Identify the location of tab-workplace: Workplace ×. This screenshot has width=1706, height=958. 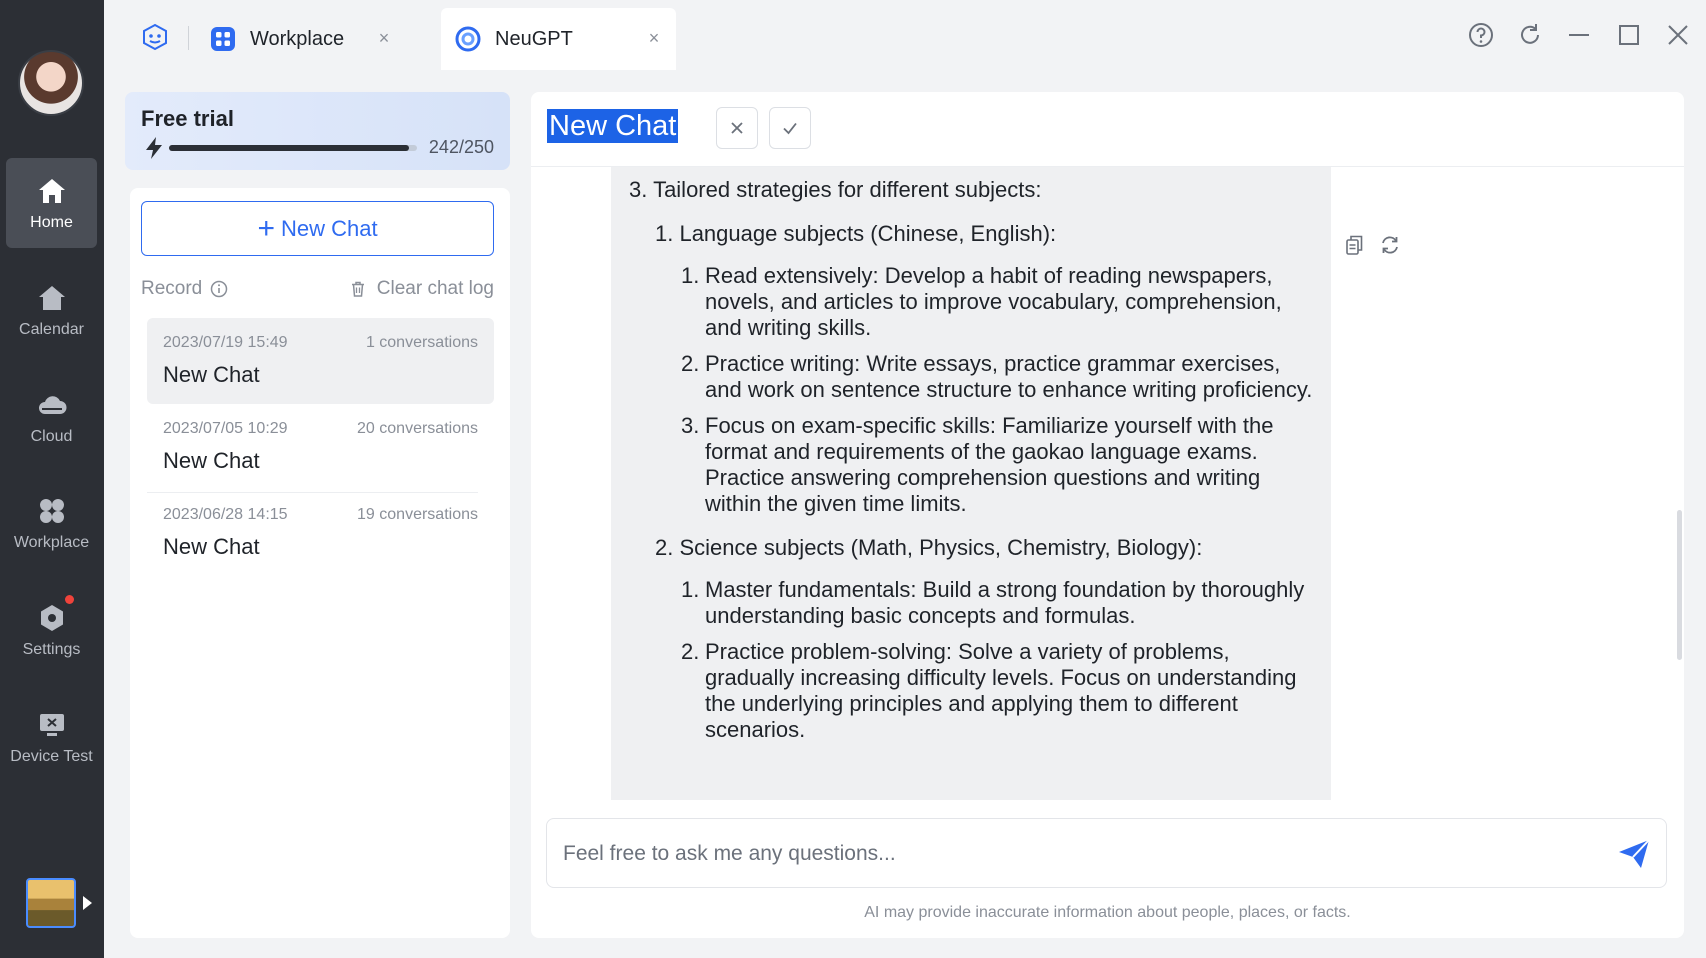
(301, 39).